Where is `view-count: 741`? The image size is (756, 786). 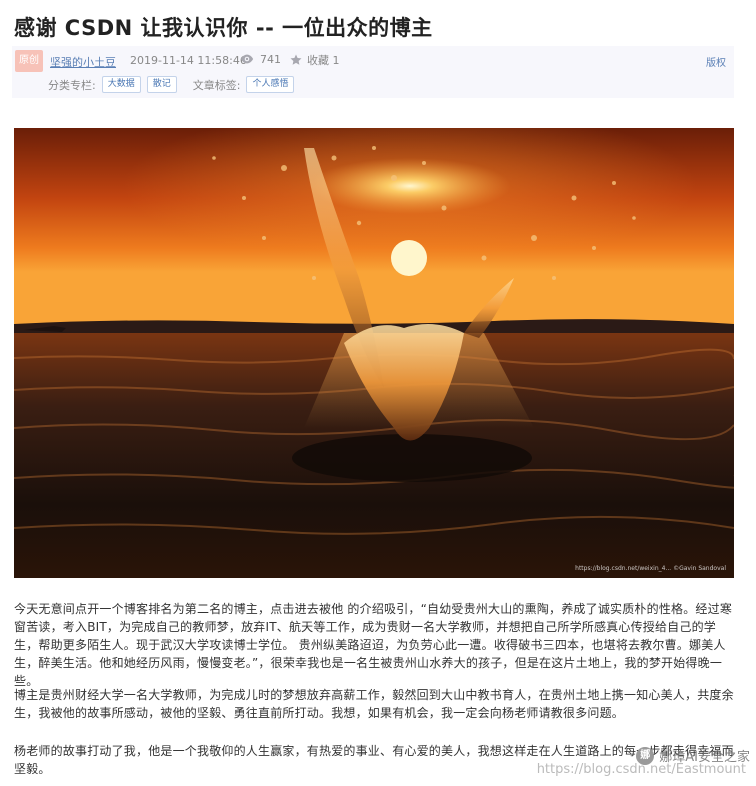
view-count: 741 is located at coordinates (260, 59).